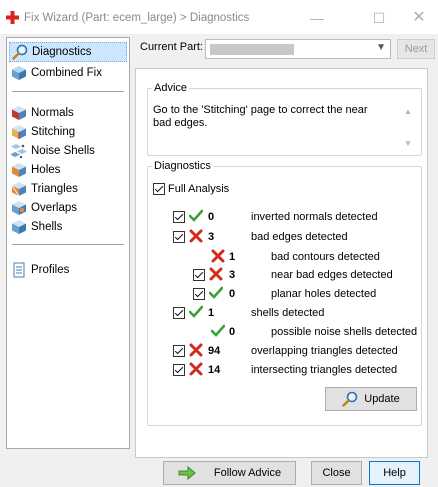  I want to click on sidebar-item-label: Combined Fix, so click(66, 73).